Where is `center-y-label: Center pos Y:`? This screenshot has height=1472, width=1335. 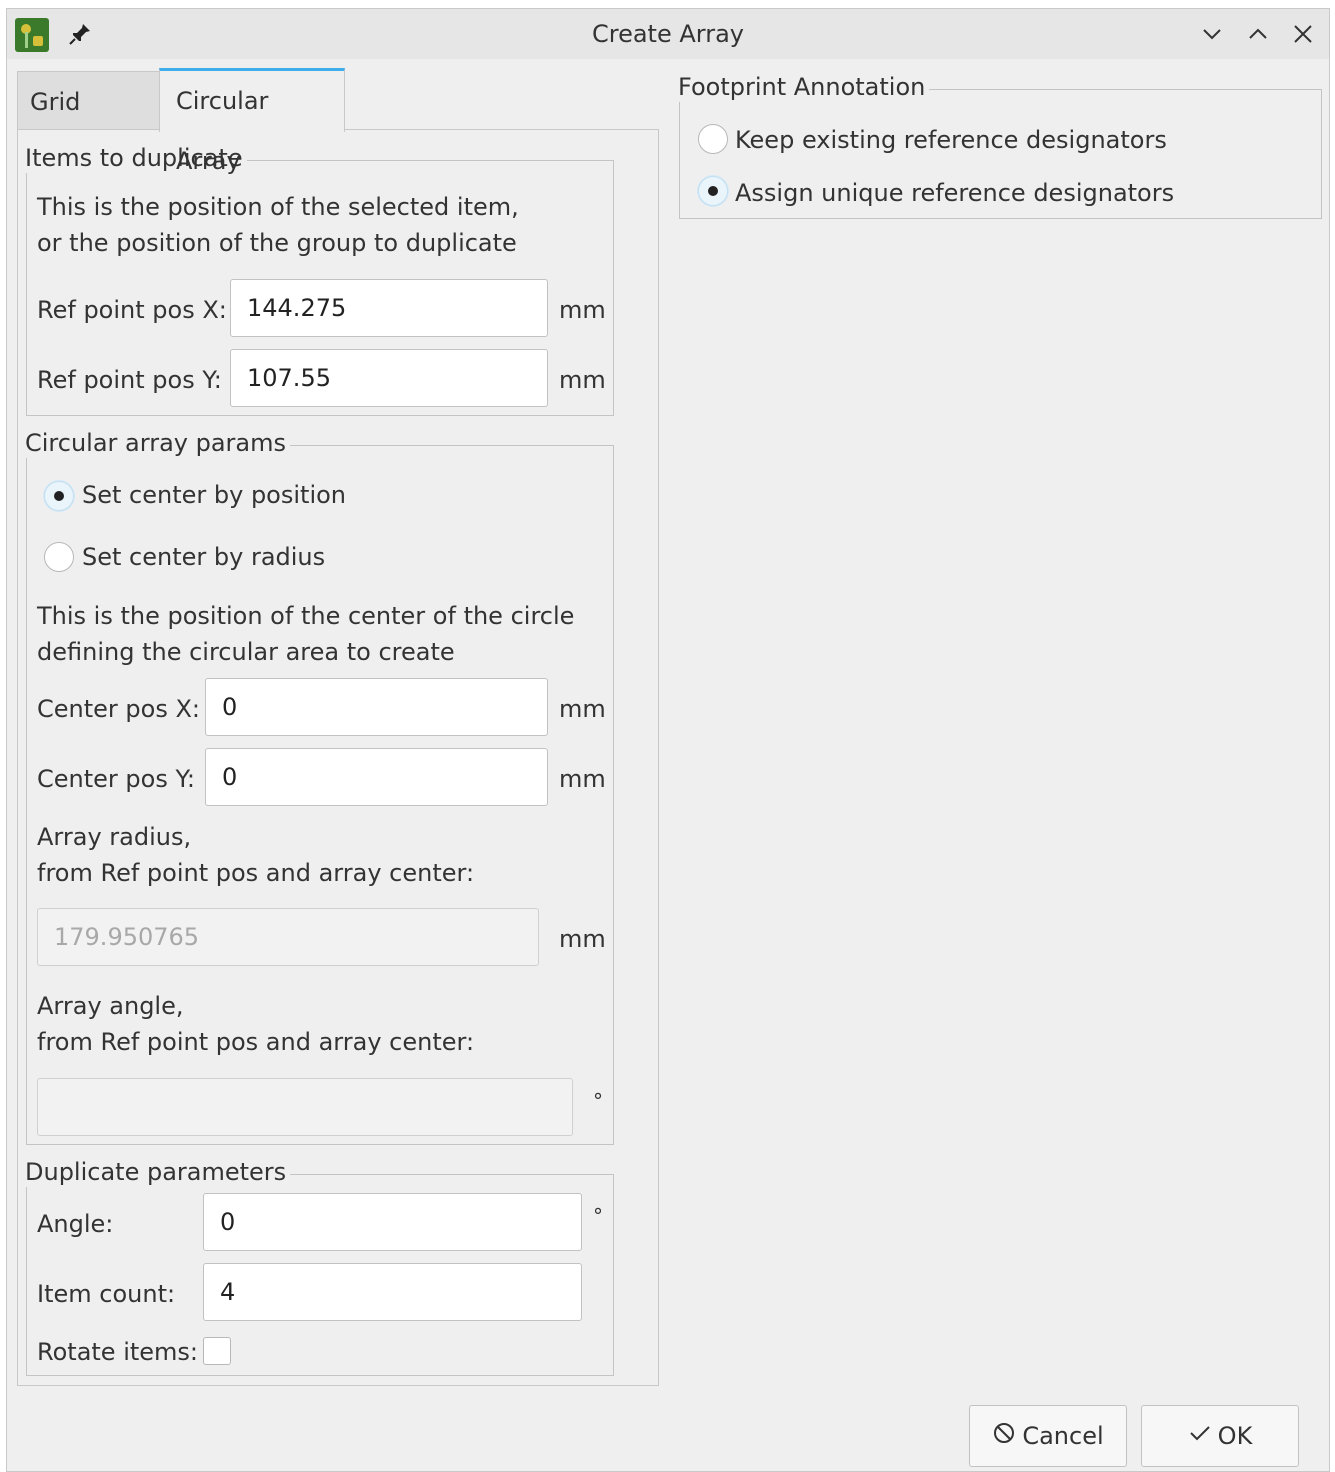
center-y-label: Center pos Y: is located at coordinates (116, 779).